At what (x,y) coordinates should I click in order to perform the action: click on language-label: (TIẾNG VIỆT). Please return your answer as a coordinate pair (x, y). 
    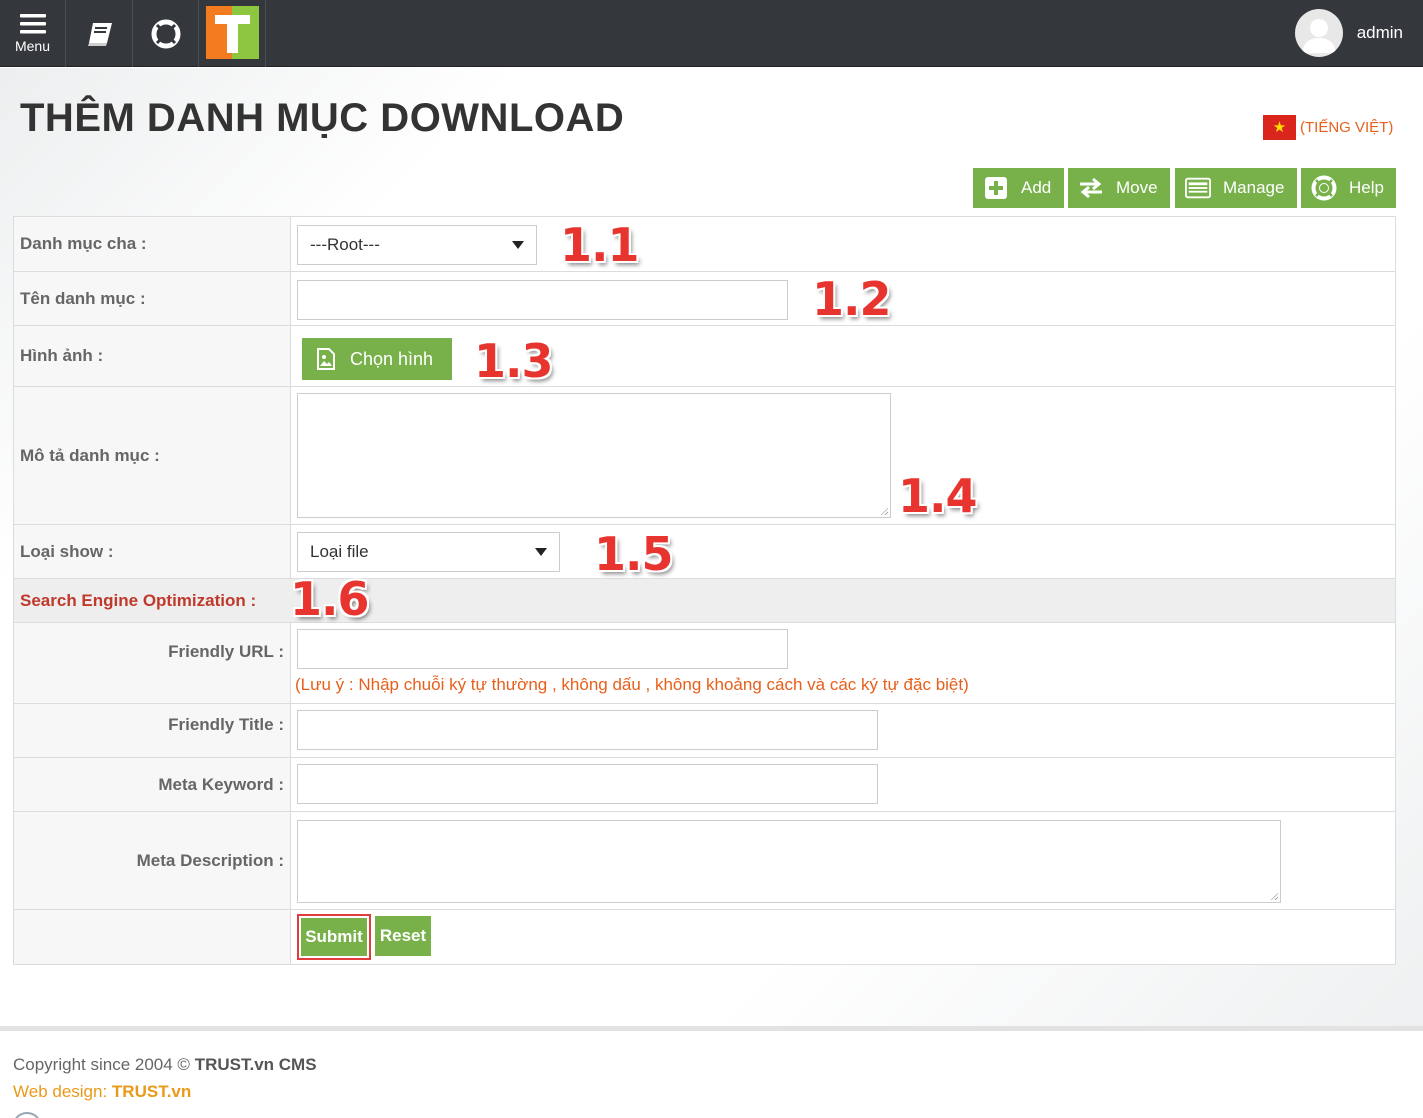
    Looking at the image, I should click on (1347, 127).